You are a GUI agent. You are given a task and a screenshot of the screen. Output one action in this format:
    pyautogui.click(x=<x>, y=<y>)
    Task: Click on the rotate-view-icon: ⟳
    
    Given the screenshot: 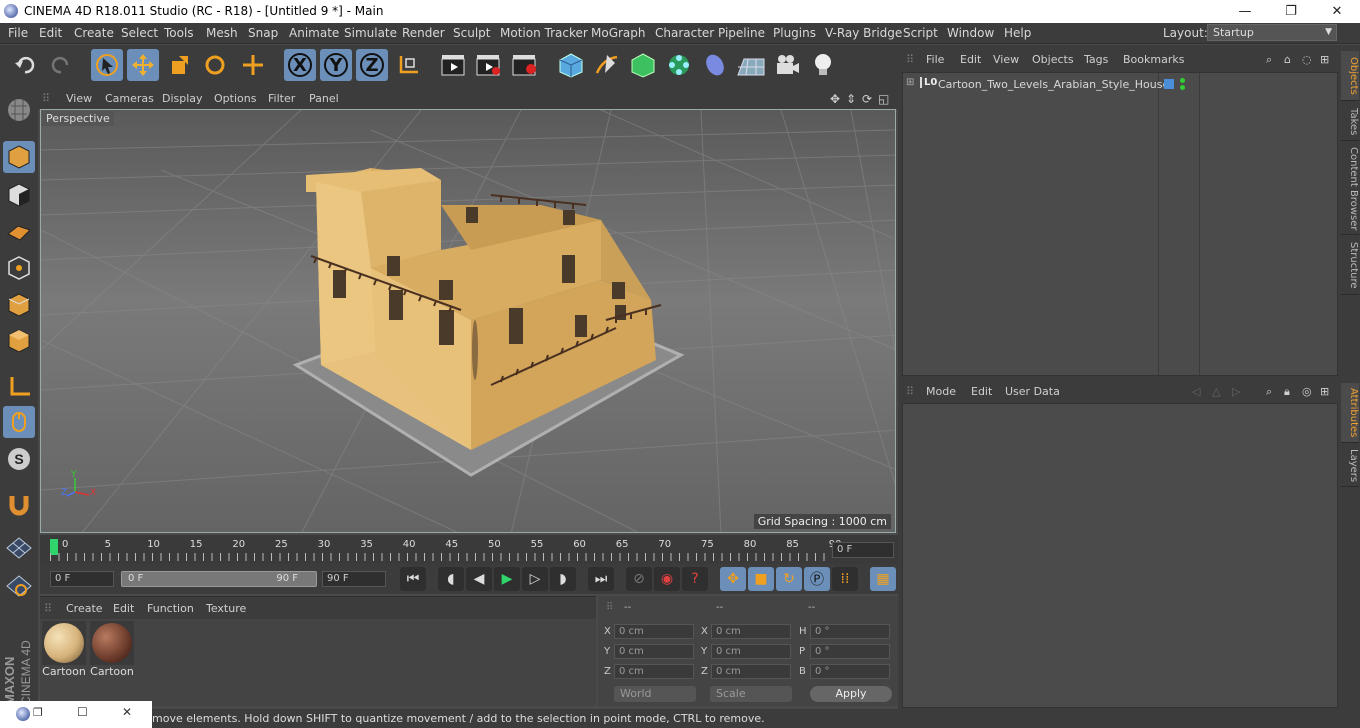 What is the action you would take?
    pyautogui.click(x=867, y=99)
    